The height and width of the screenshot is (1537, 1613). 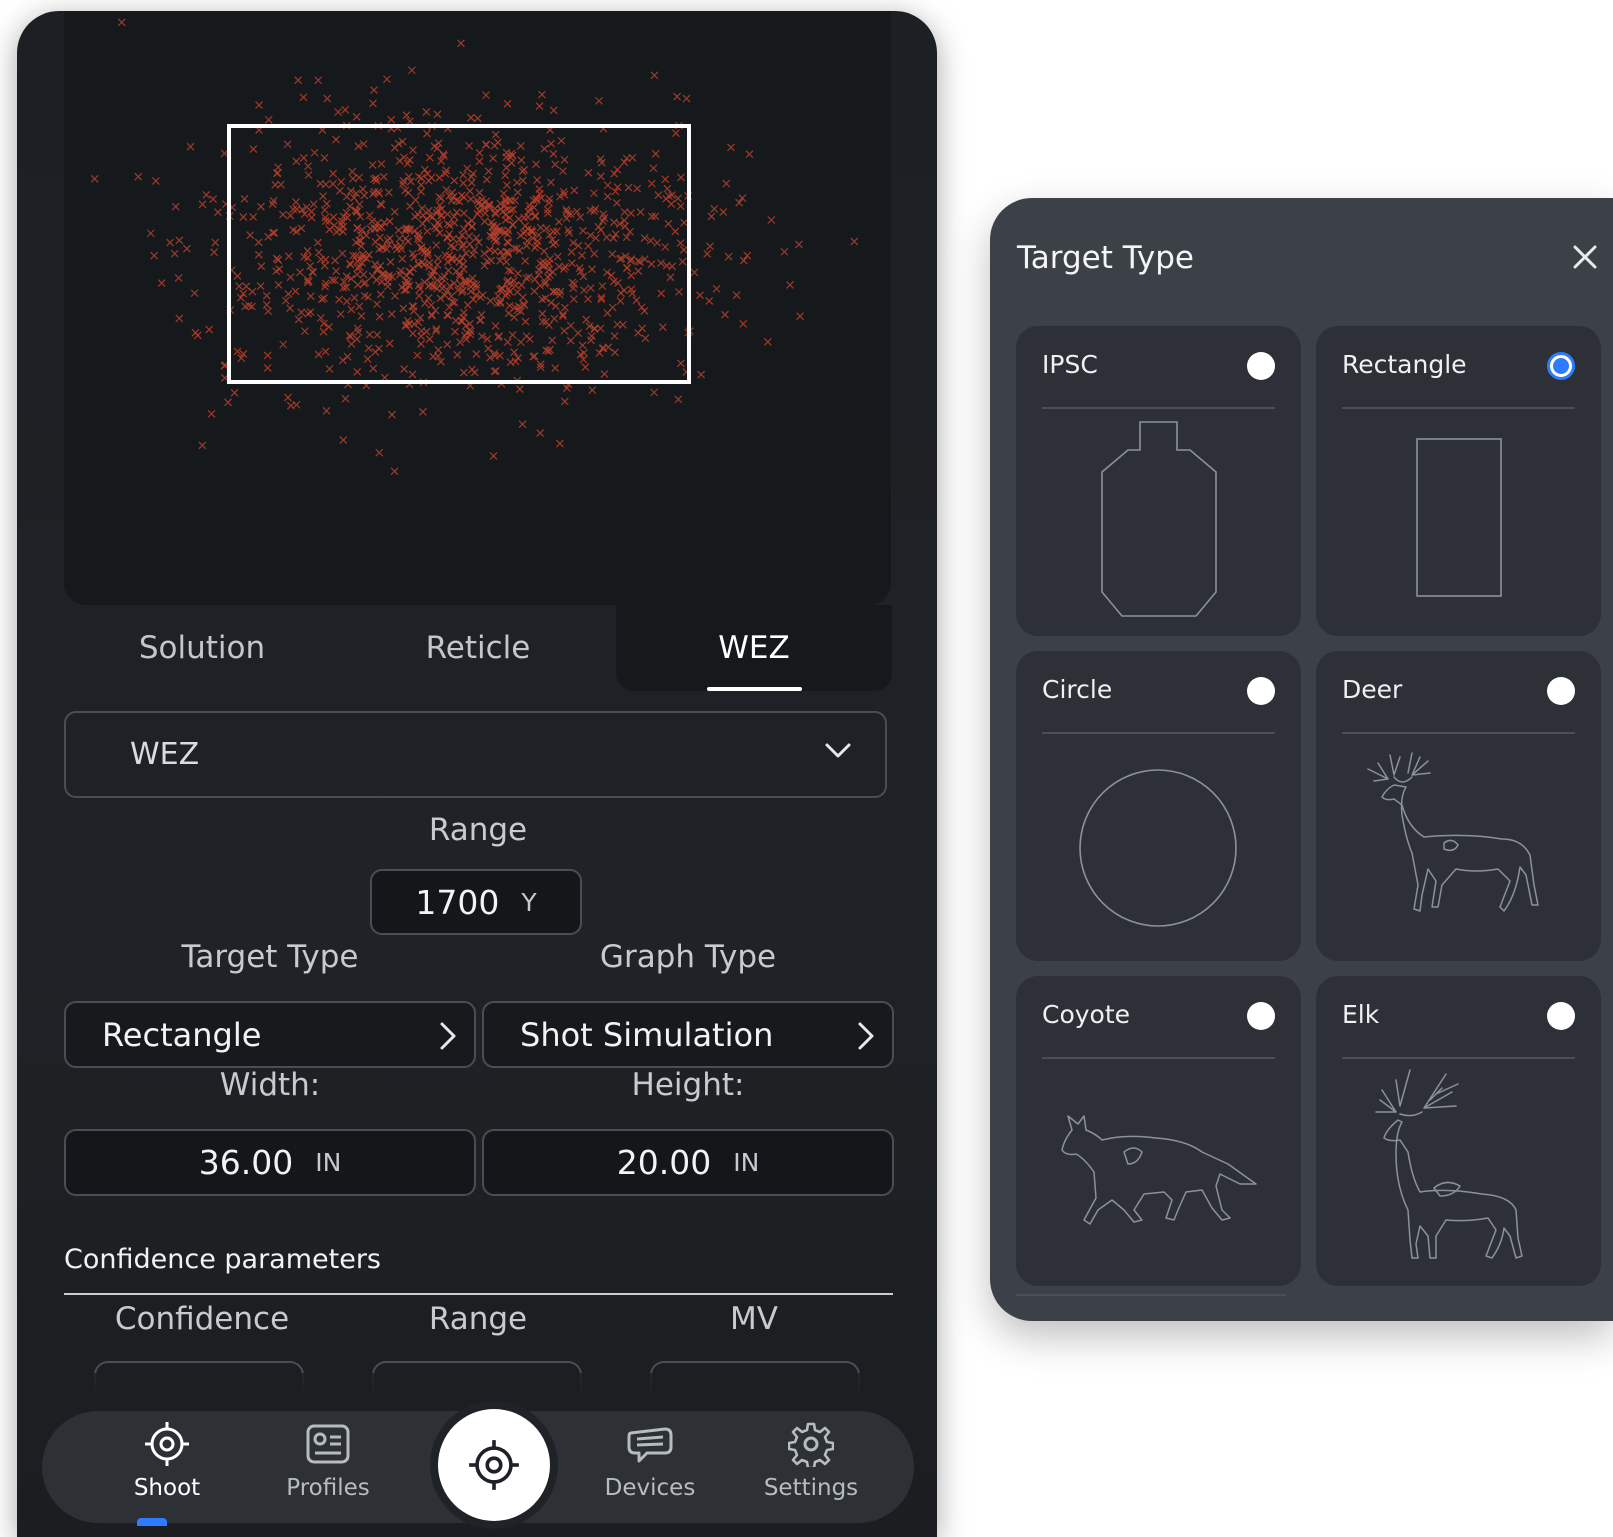 I want to click on graph-type-label: Graph Type, so click(x=688, y=957).